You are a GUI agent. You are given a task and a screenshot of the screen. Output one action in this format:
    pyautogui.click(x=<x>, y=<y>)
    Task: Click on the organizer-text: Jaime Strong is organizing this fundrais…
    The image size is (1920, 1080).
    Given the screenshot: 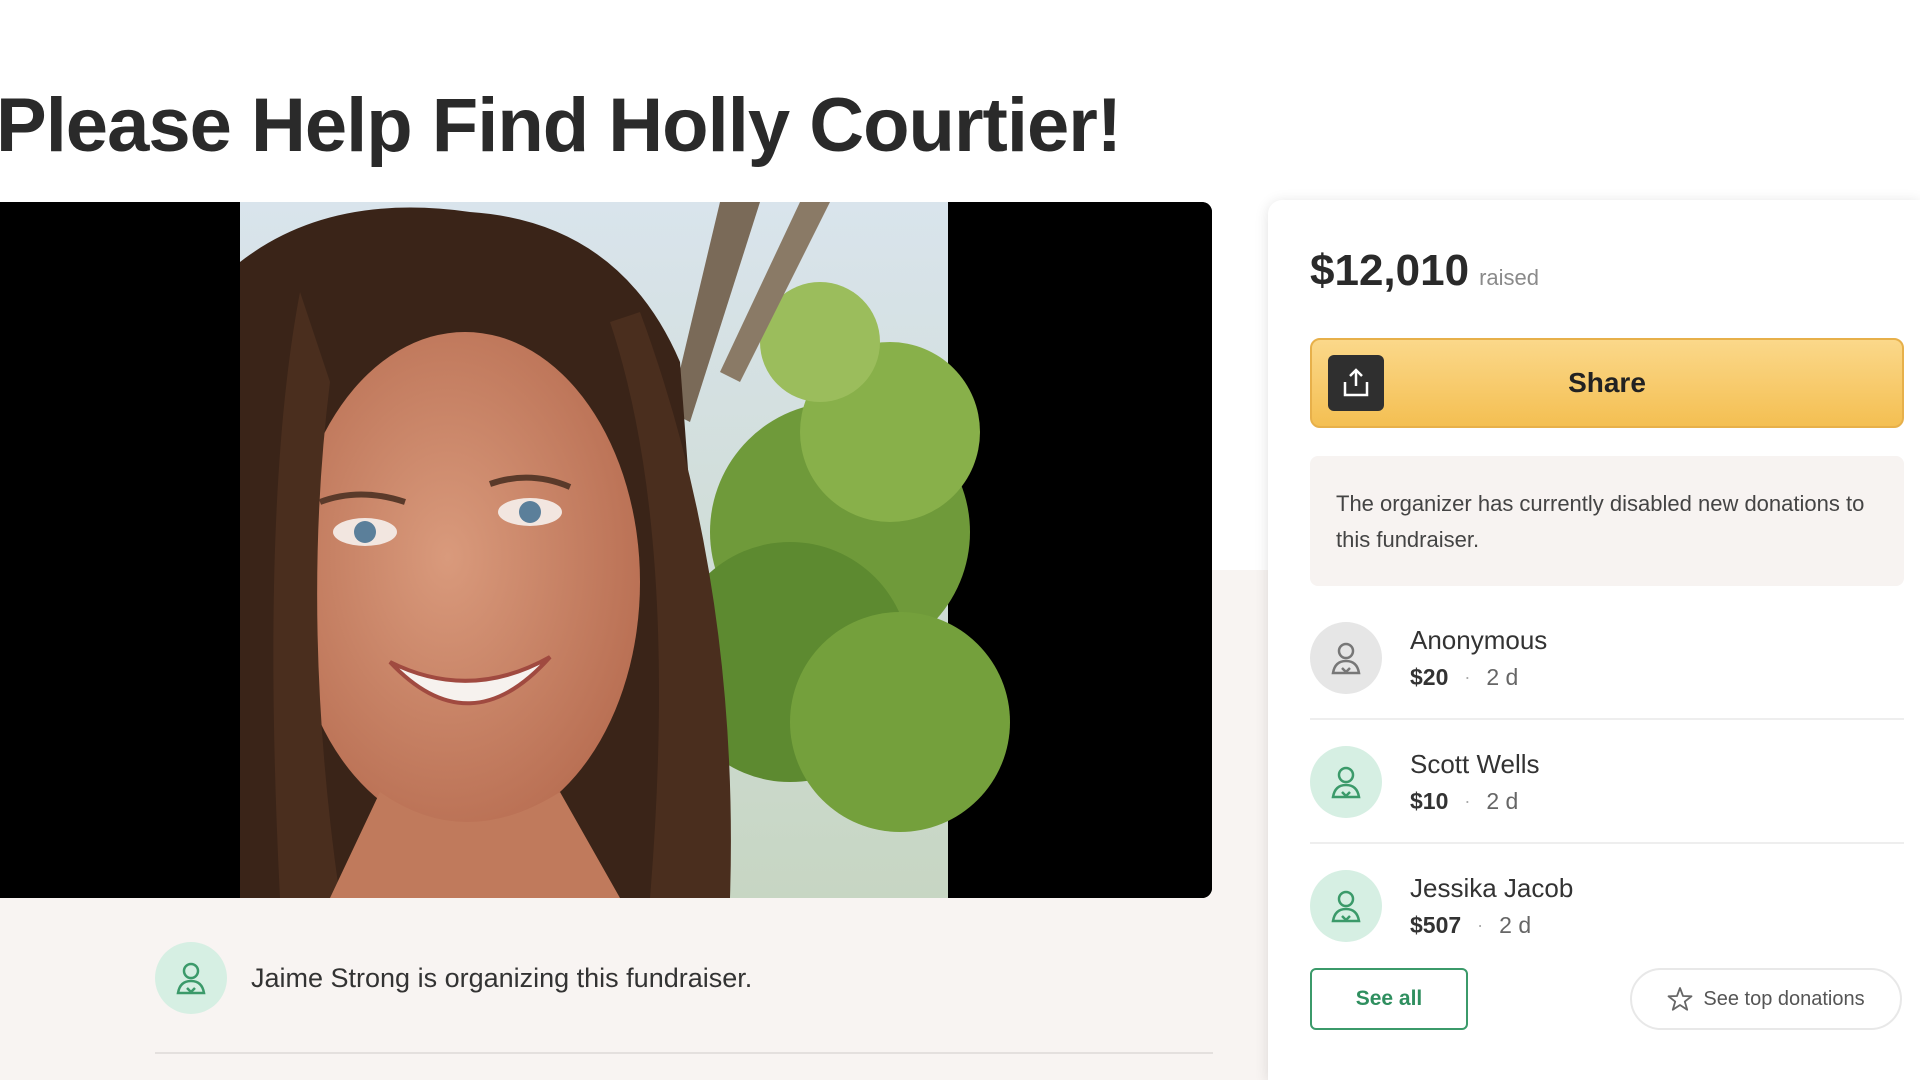 What is the action you would take?
    pyautogui.click(x=502, y=977)
    